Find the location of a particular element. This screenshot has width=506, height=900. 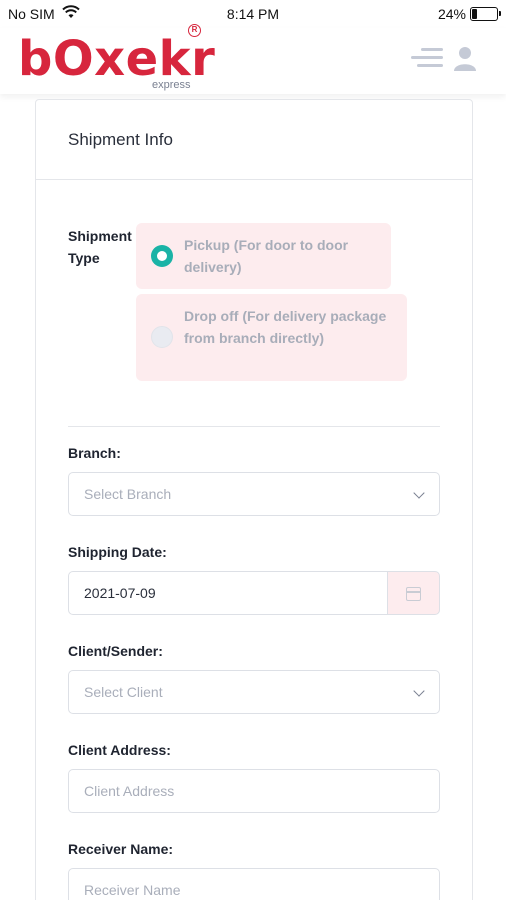

calendar-icon is located at coordinates (413, 594).